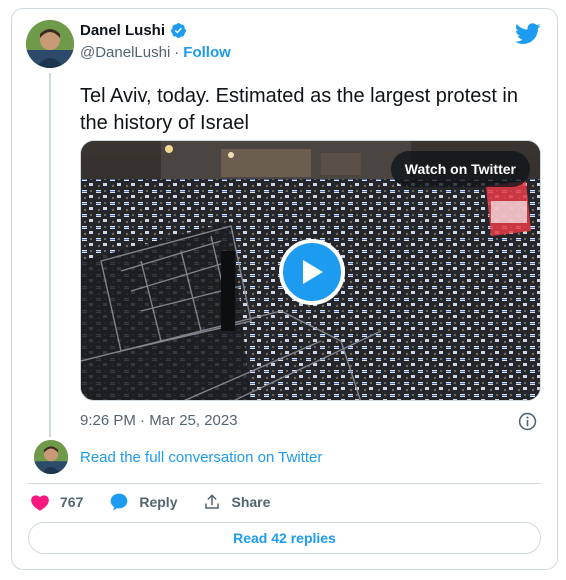  What do you see at coordinates (178, 30) in the screenshot?
I see `verified-badge-icon` at bounding box center [178, 30].